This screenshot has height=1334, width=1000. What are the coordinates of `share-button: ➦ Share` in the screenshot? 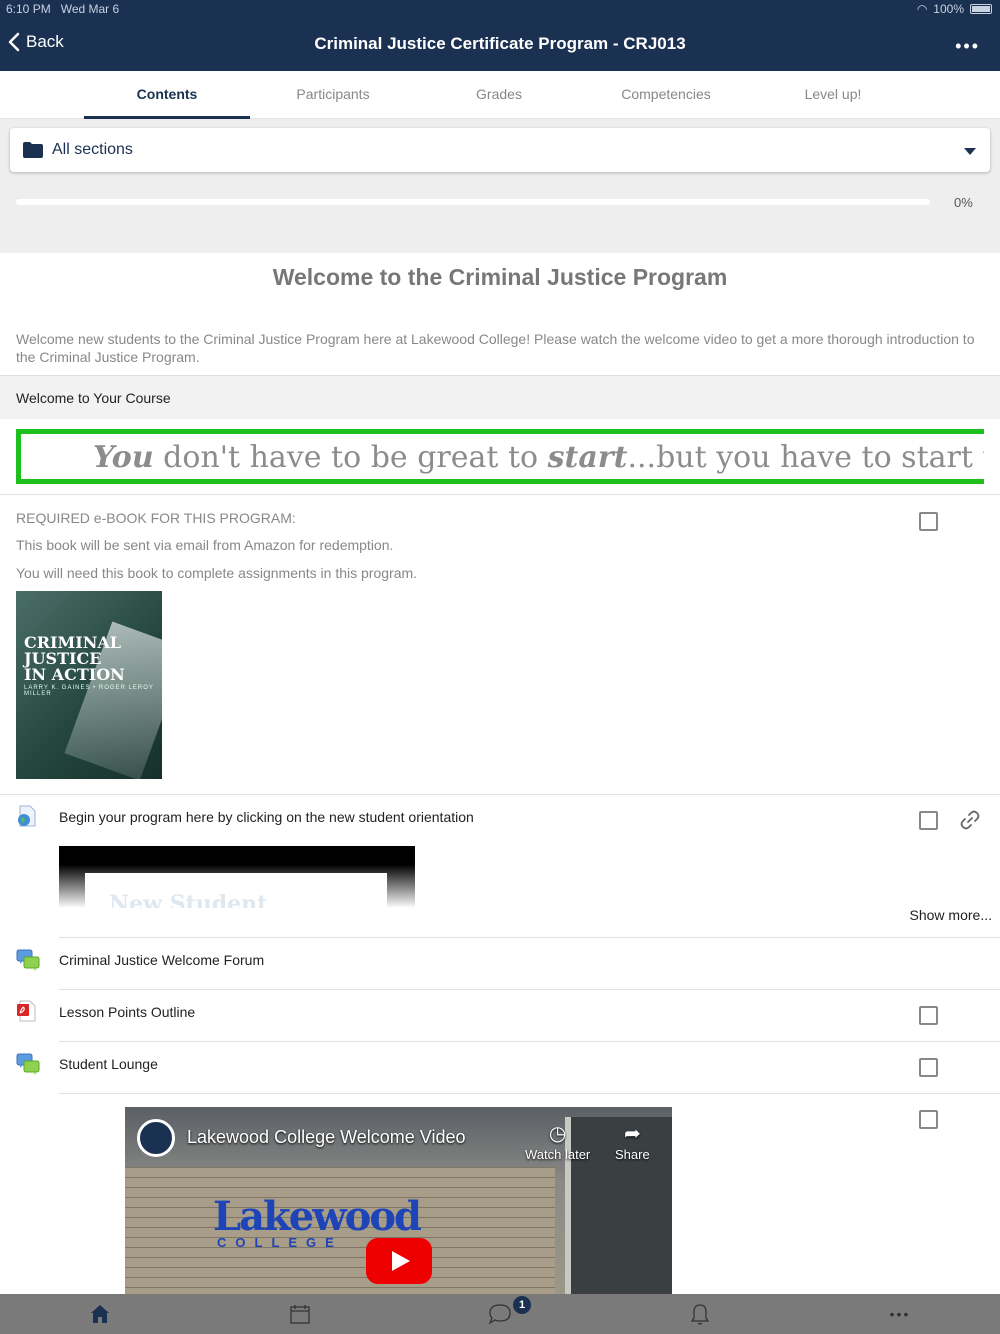 It's located at (632, 1141).